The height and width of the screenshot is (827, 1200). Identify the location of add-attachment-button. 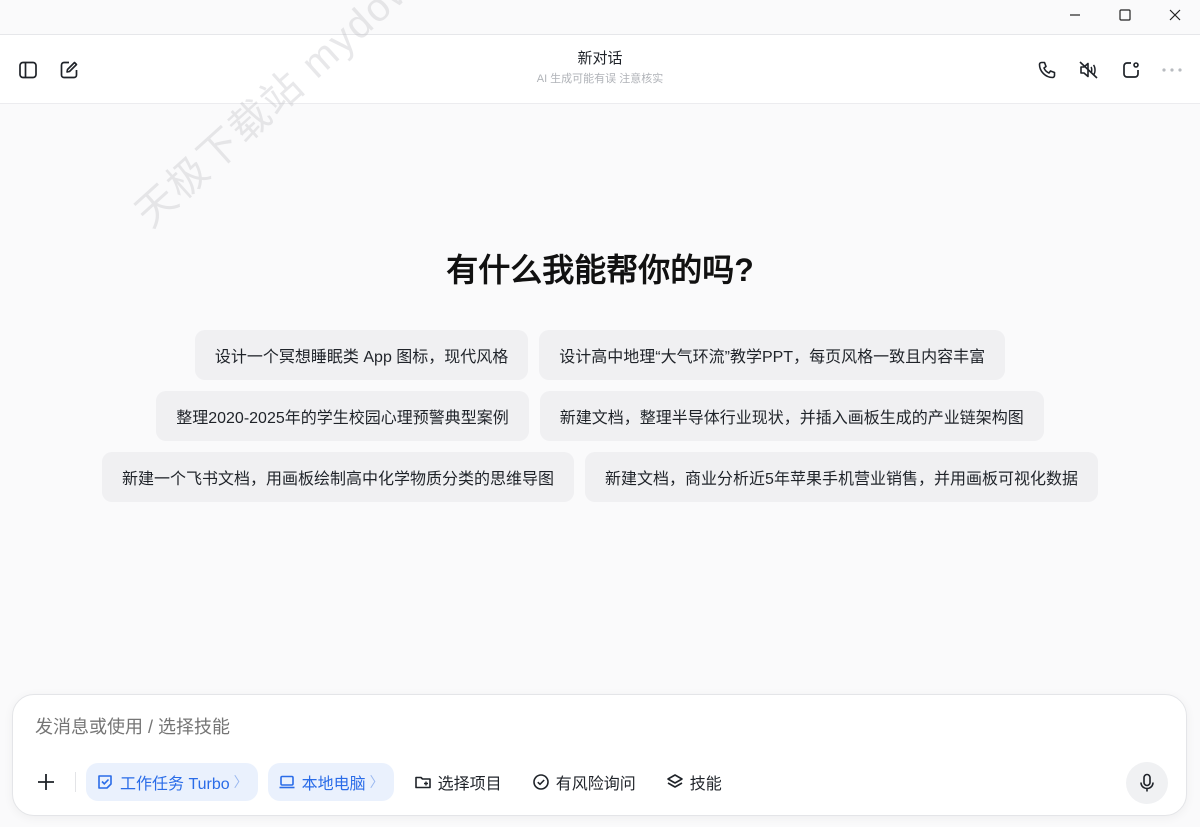
(46, 782).